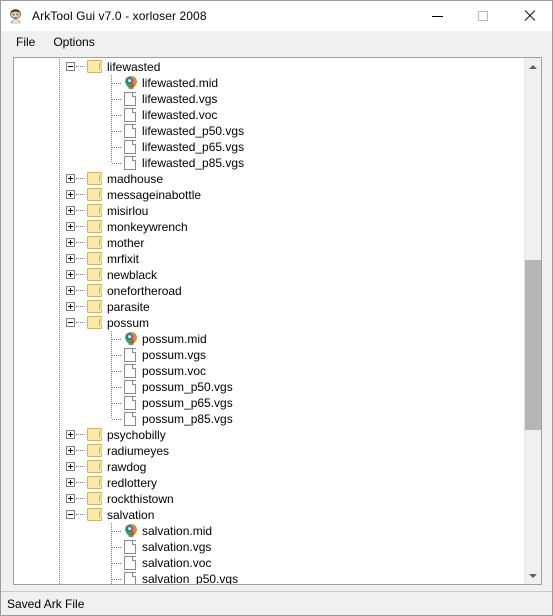  I want to click on tree-row: mother, so click(269, 243).